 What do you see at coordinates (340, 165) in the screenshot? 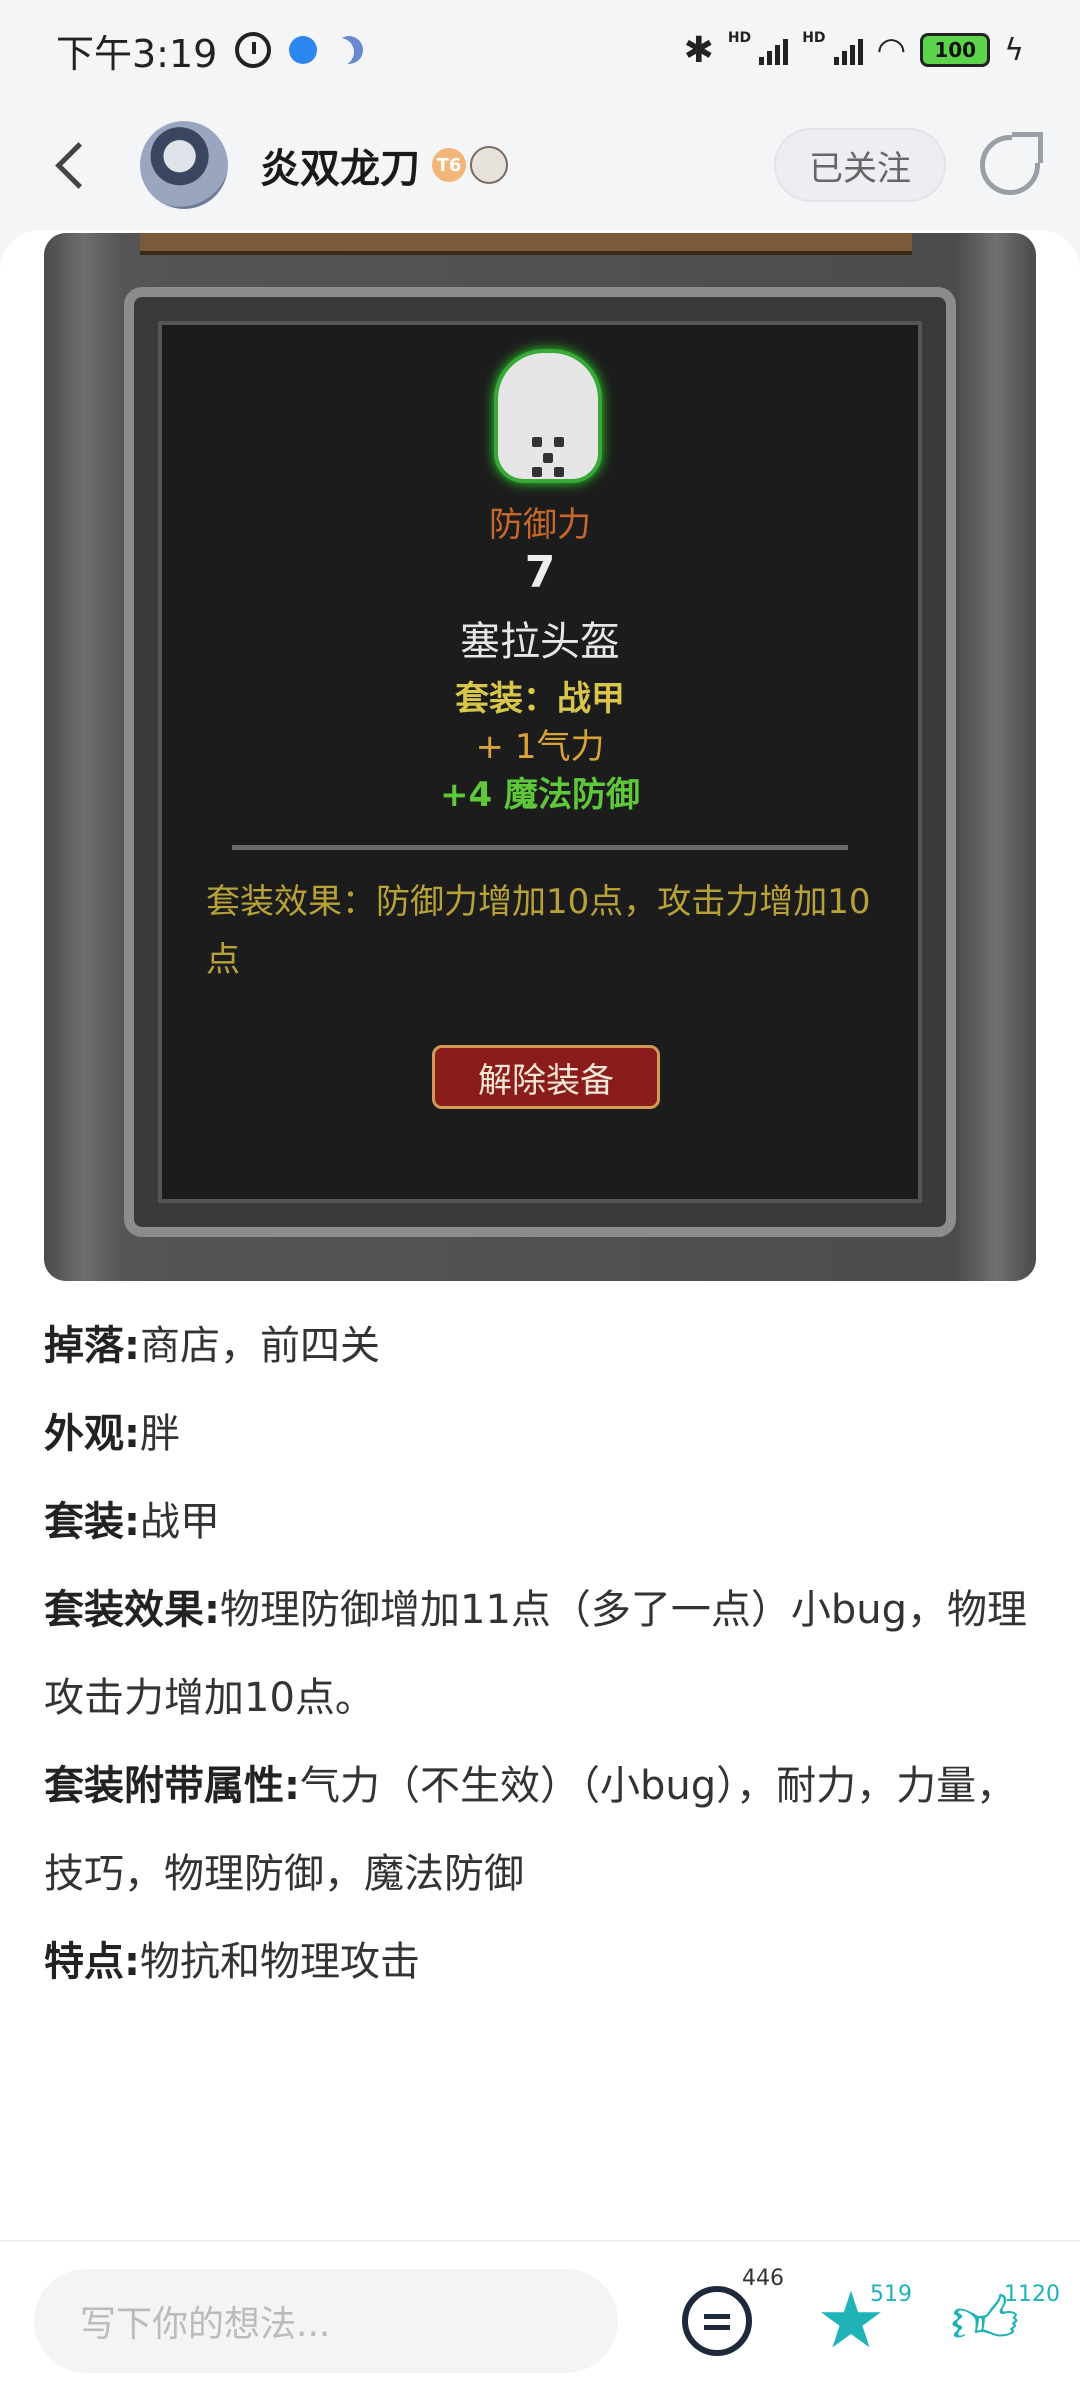
I see `username: 炎双龙刀` at bounding box center [340, 165].